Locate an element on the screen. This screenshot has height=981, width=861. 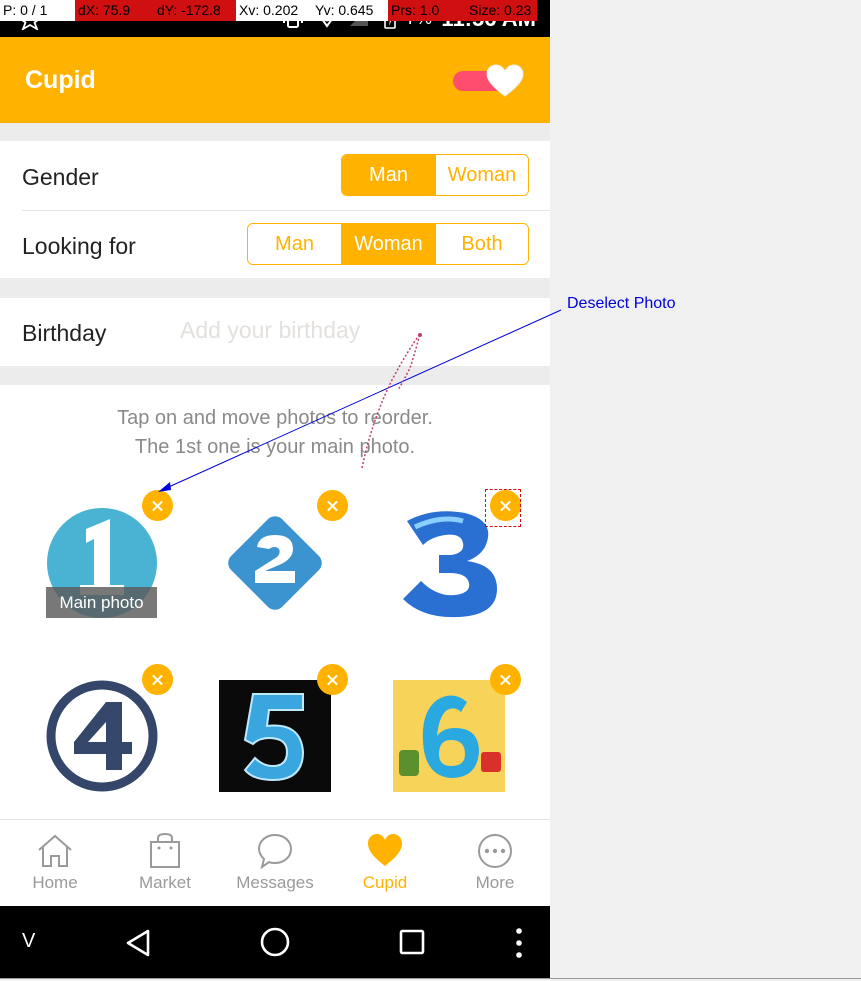
nav-item-more: More is located at coordinates (495, 863).